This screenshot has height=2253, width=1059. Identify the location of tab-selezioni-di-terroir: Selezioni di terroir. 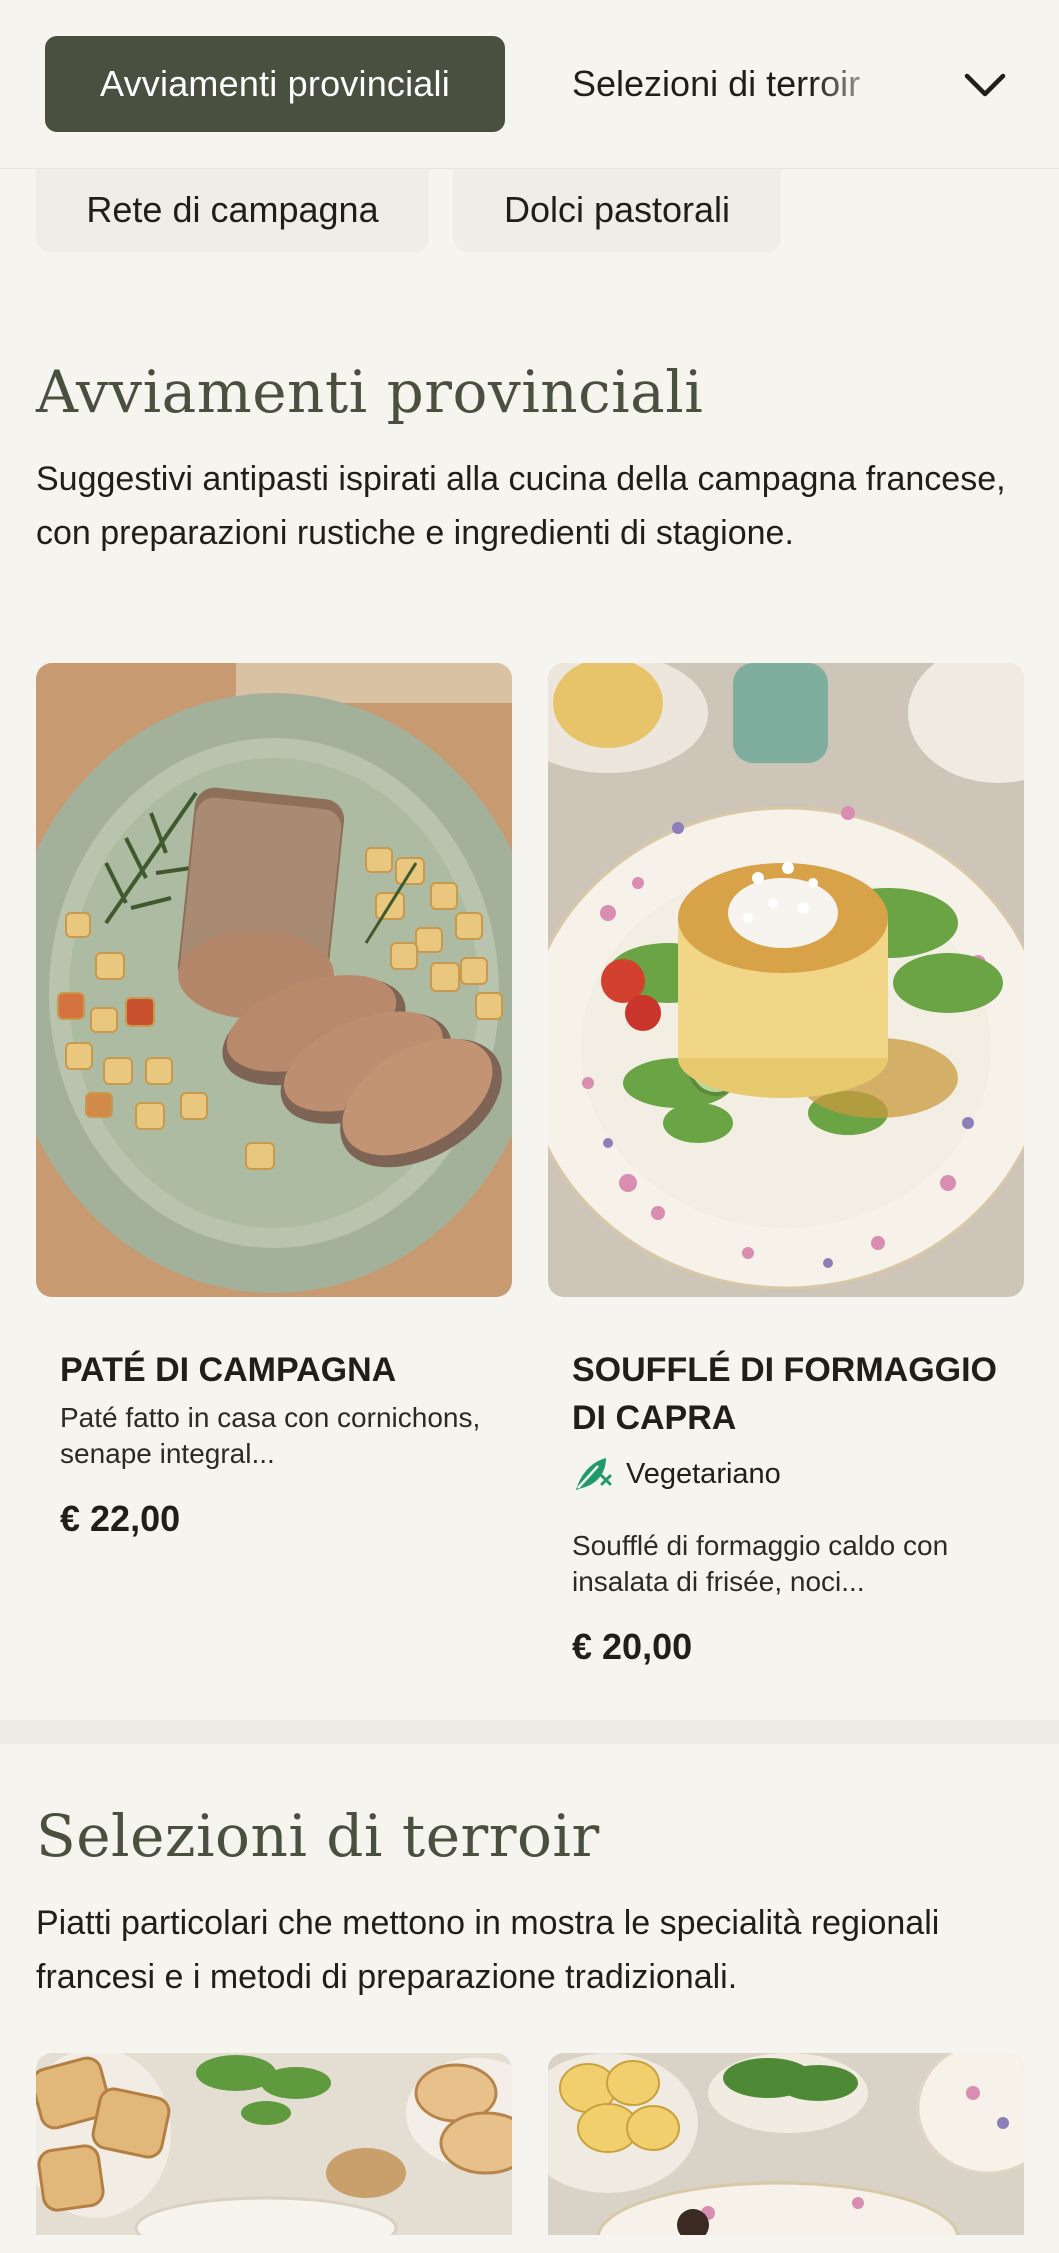
(737, 84).